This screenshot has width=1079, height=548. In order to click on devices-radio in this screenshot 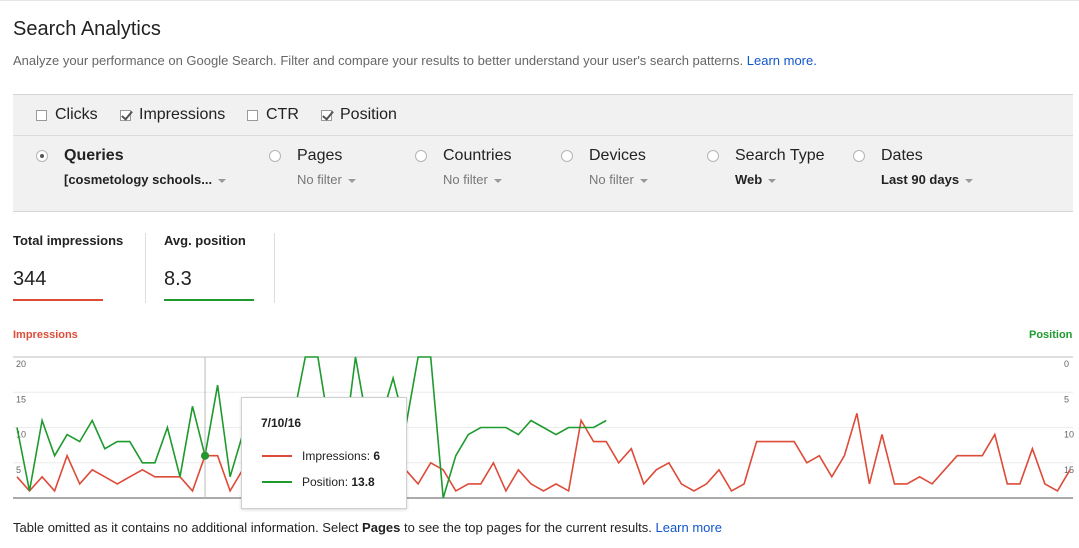, I will do `click(567, 156)`.